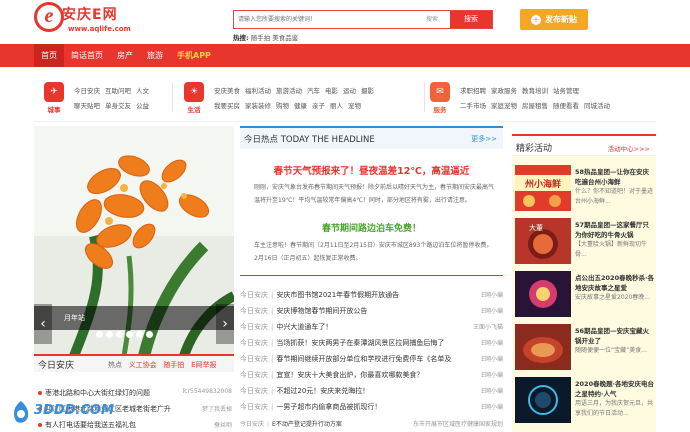  I want to click on category-link: 求职招聘, so click(473, 91).